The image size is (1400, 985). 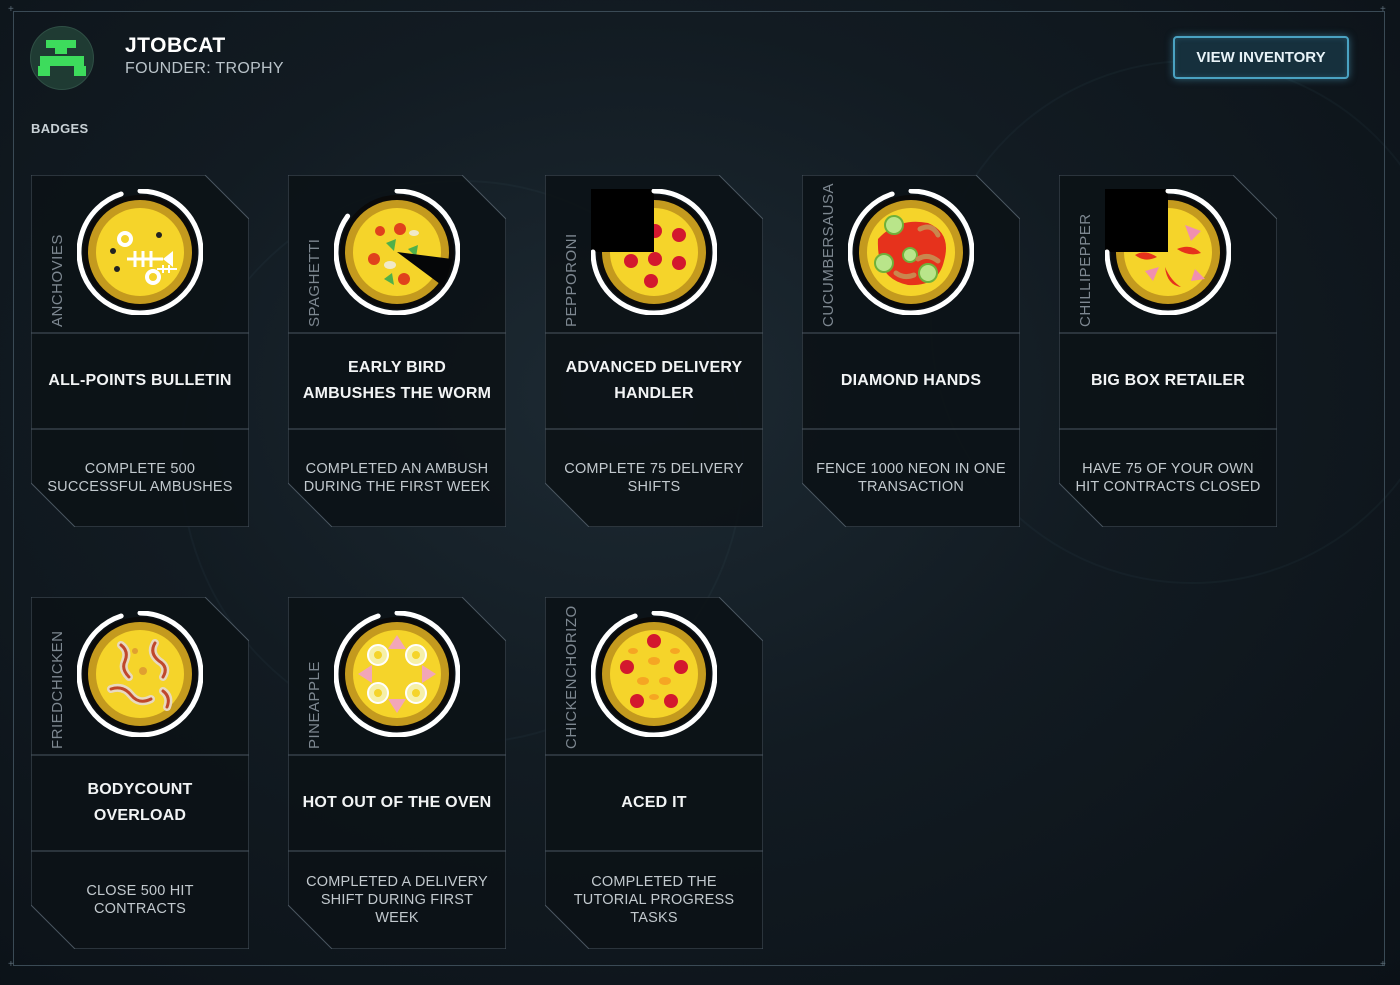 What do you see at coordinates (654, 478) in the screenshot?
I see `badge-description: COMPLETE 75 DELIVERY SHIFTS` at bounding box center [654, 478].